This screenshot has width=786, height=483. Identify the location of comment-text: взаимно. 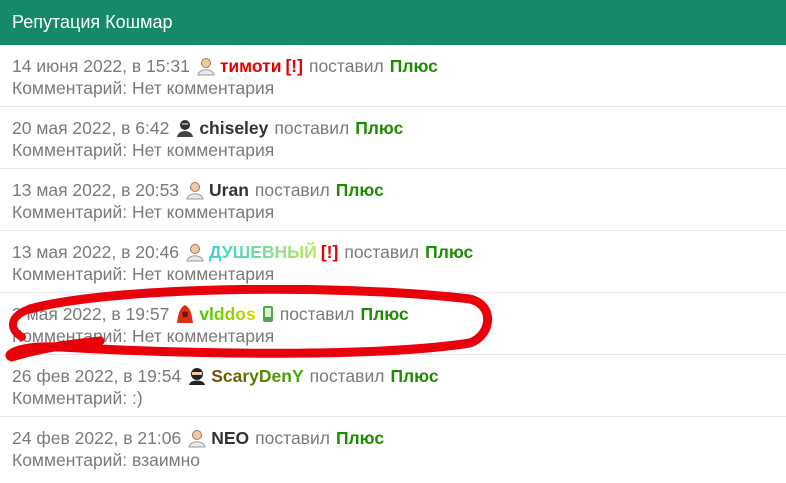
(166, 460).